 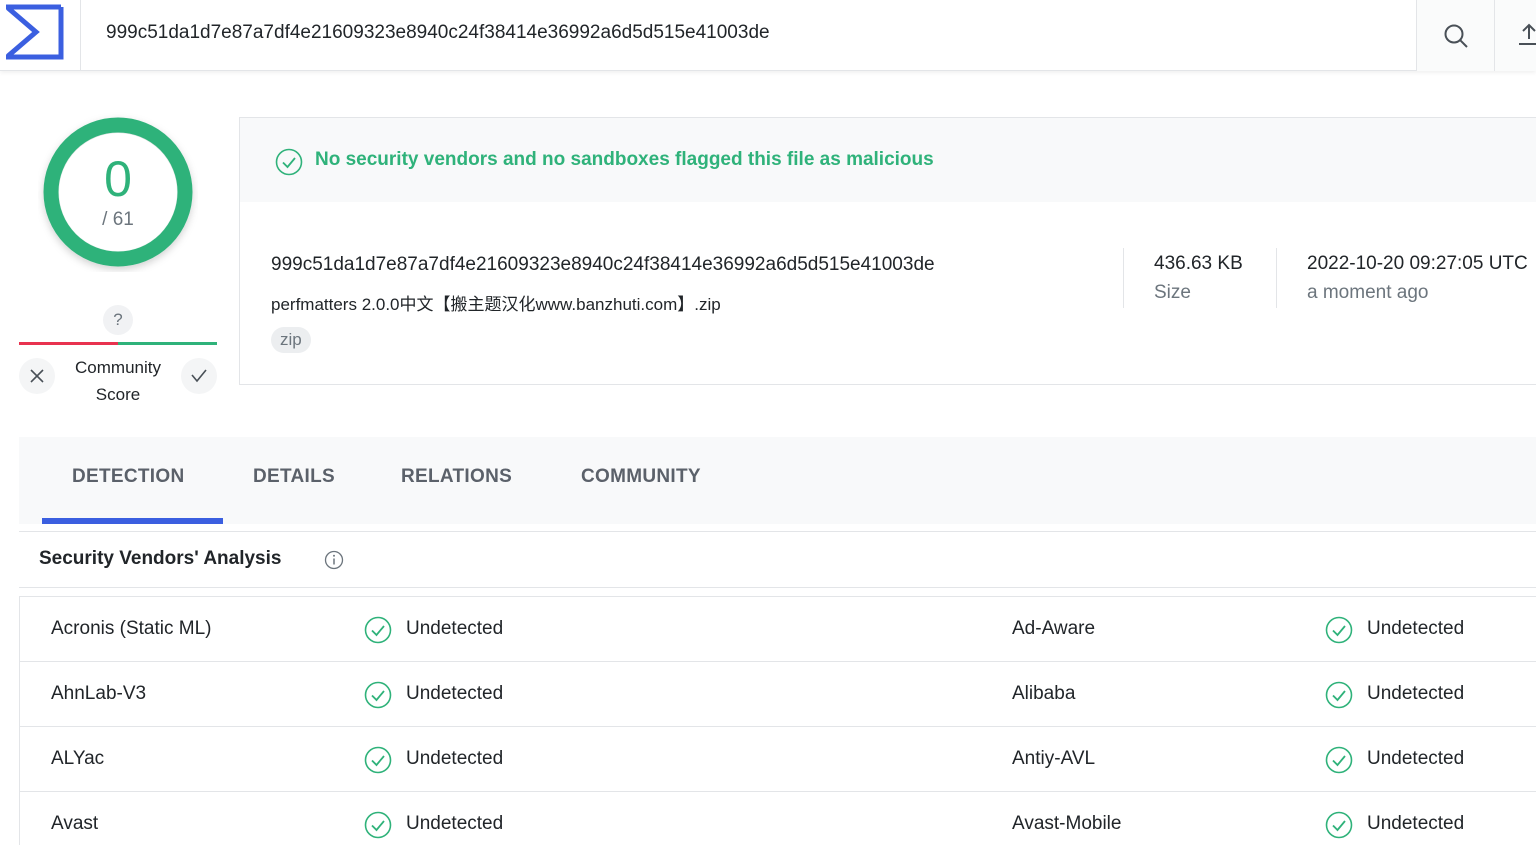 What do you see at coordinates (118, 394) in the screenshot?
I see `community-score-label-line2: Score` at bounding box center [118, 394].